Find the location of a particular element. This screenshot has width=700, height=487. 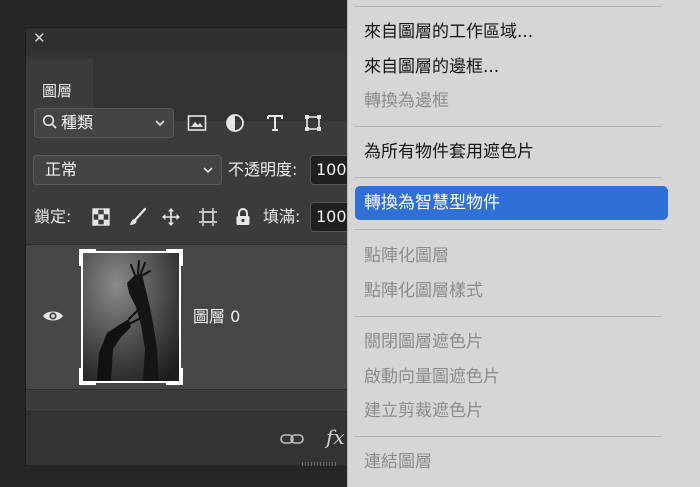

lock-label: 鎖定: is located at coordinates (53, 216).